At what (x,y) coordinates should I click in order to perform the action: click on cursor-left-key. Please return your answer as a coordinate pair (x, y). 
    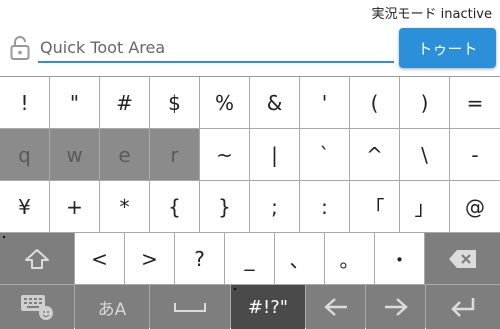
    Looking at the image, I should click on (335, 307).